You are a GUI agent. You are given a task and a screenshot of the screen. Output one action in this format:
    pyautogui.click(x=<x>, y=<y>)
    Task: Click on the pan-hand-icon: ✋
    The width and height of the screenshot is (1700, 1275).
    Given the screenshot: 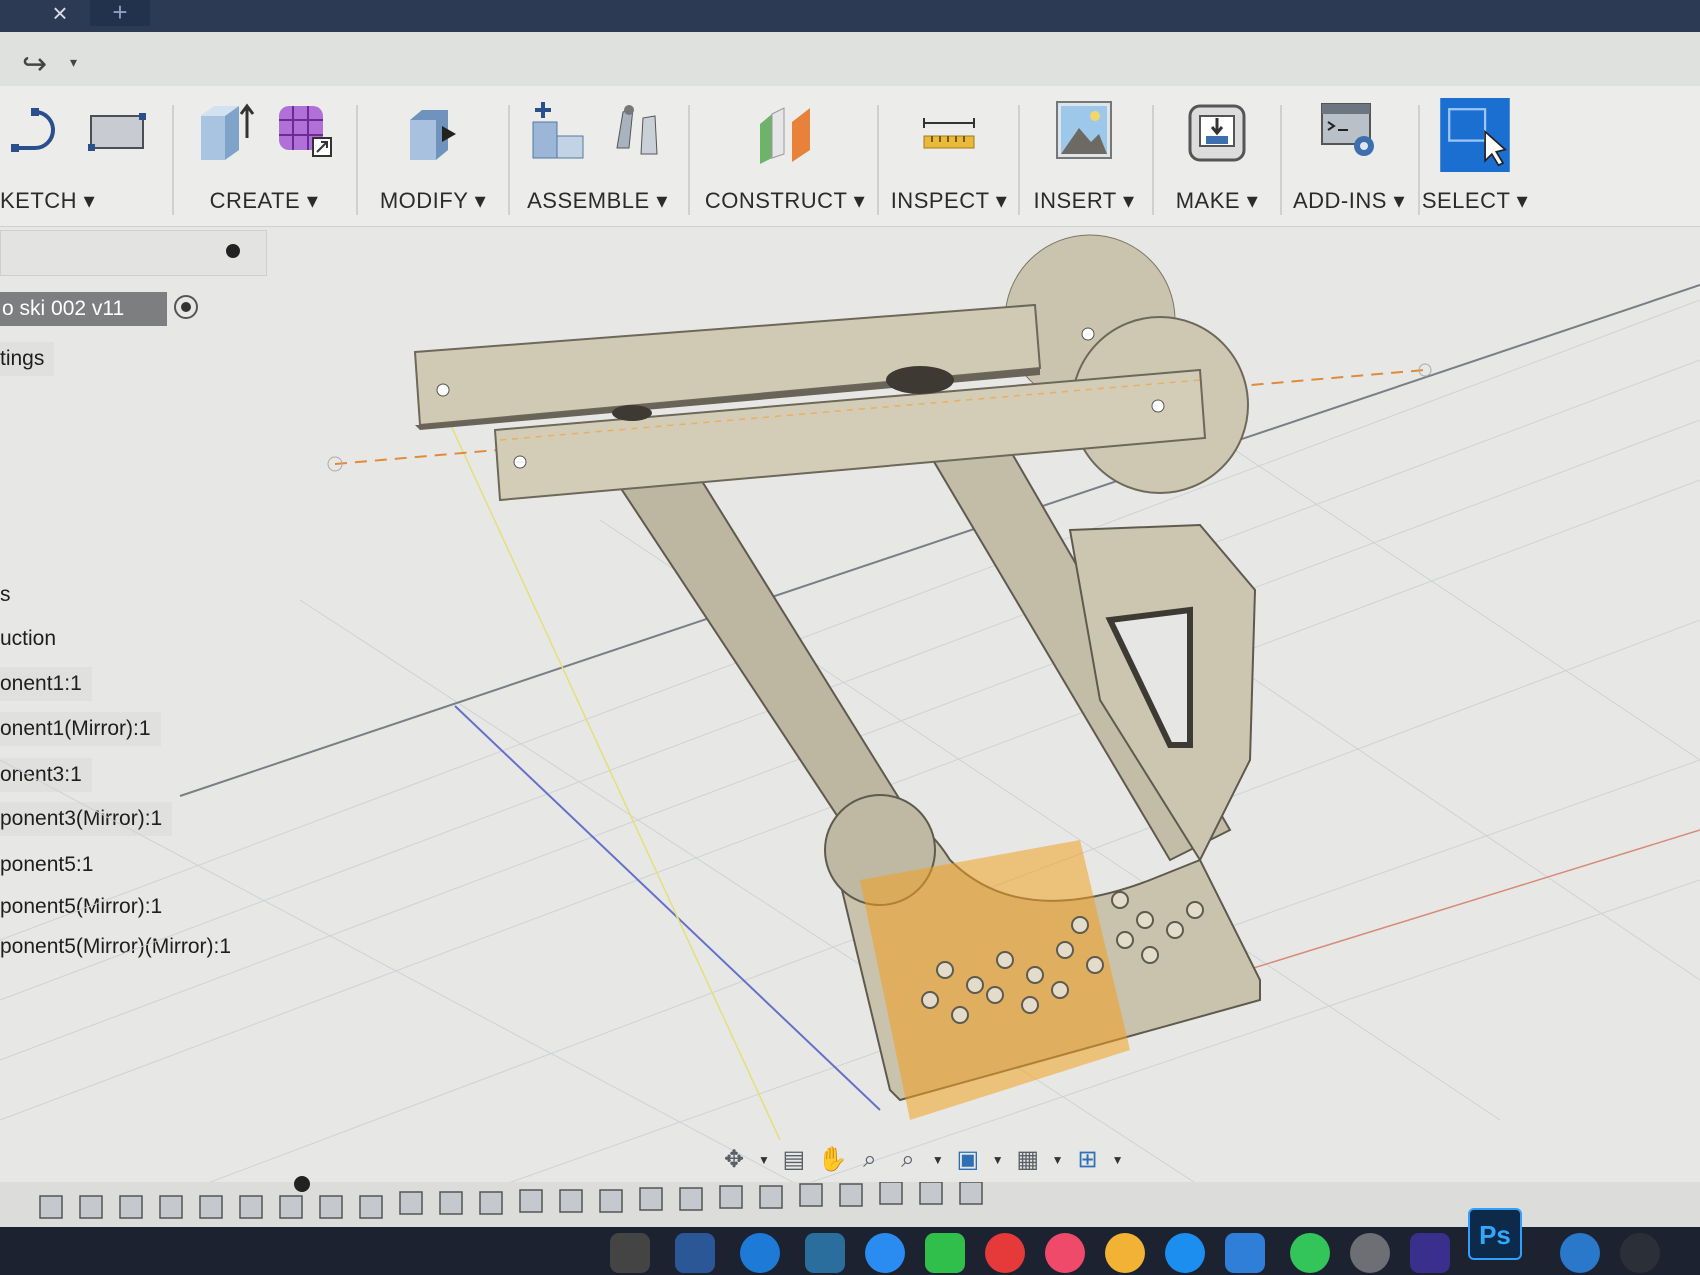 What is the action you would take?
    pyautogui.click(x=833, y=1160)
    